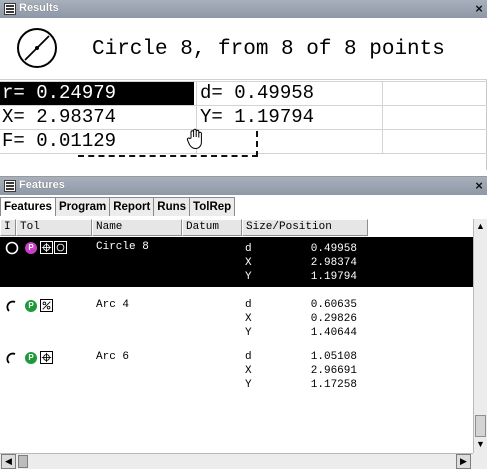  What do you see at coordinates (333, 333) in the screenshot?
I see `position-value: 1.40644` at bounding box center [333, 333].